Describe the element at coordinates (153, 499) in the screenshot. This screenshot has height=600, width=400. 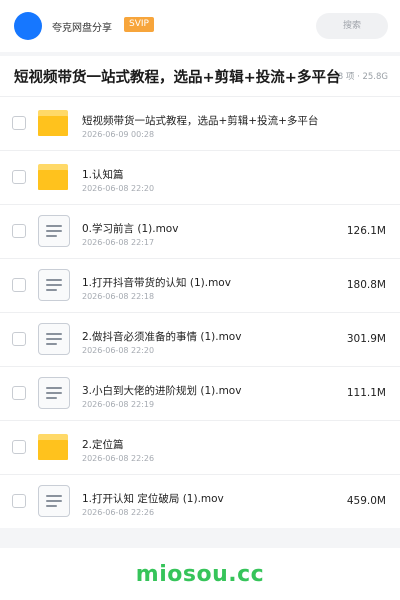
I see `file-name: 1.打开认知 定位破局 (1).mov` at that location.